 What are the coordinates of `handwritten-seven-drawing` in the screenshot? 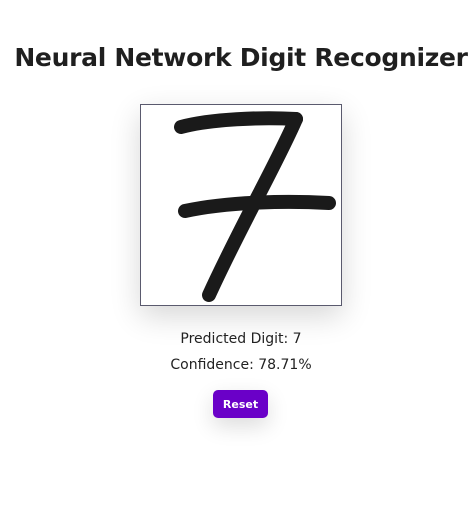 It's located at (255, 206).